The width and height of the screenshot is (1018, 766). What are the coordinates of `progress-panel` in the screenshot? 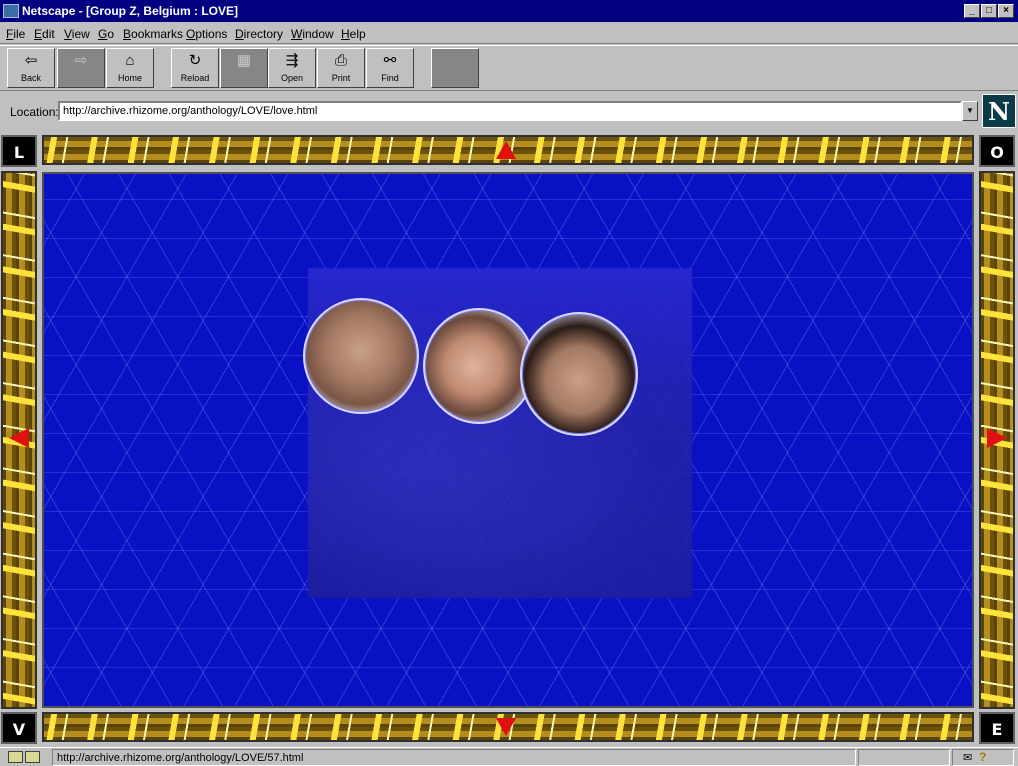 It's located at (904, 757).